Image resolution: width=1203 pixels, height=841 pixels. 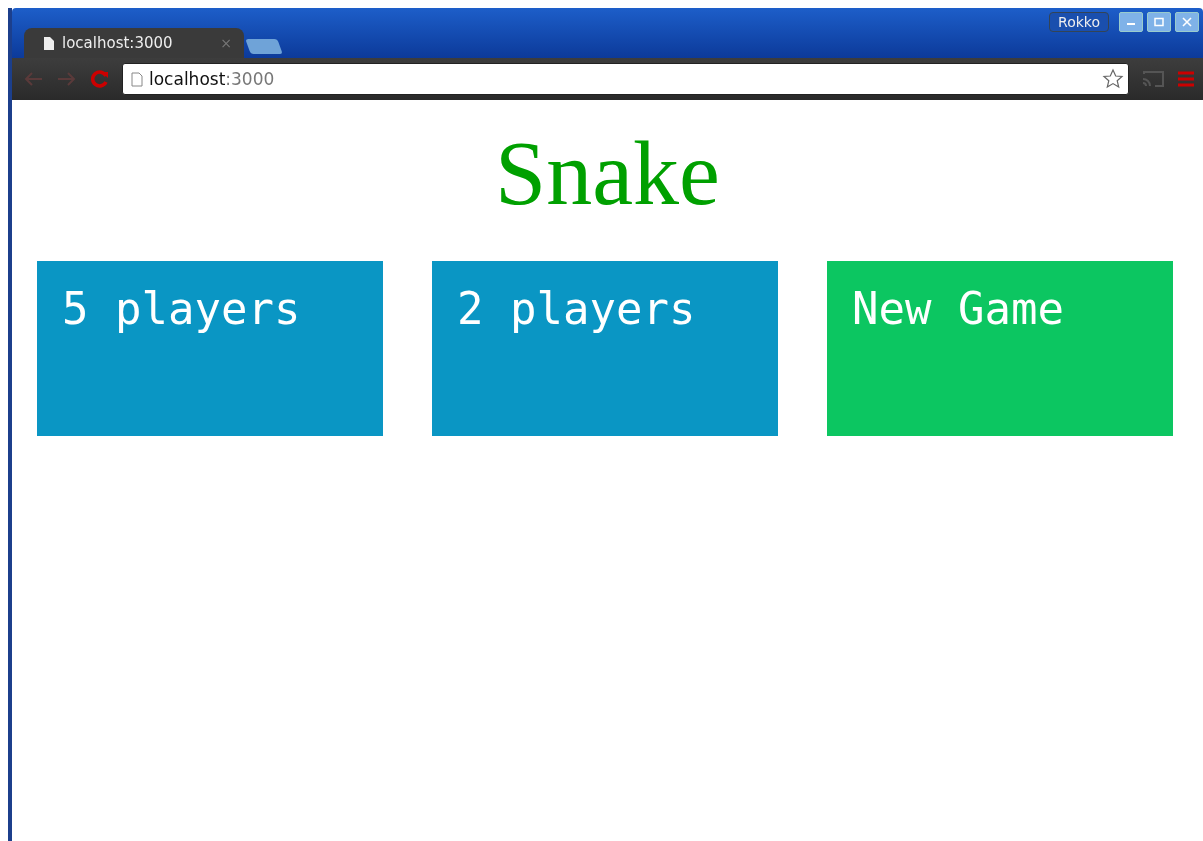 I want to click on maximize-icon, so click(x=1159, y=22).